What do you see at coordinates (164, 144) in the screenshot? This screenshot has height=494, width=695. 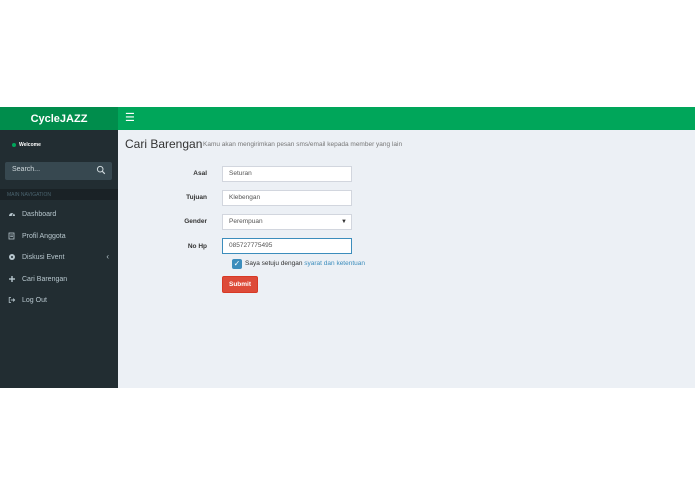 I see `page-title: Cari Barengan` at bounding box center [164, 144].